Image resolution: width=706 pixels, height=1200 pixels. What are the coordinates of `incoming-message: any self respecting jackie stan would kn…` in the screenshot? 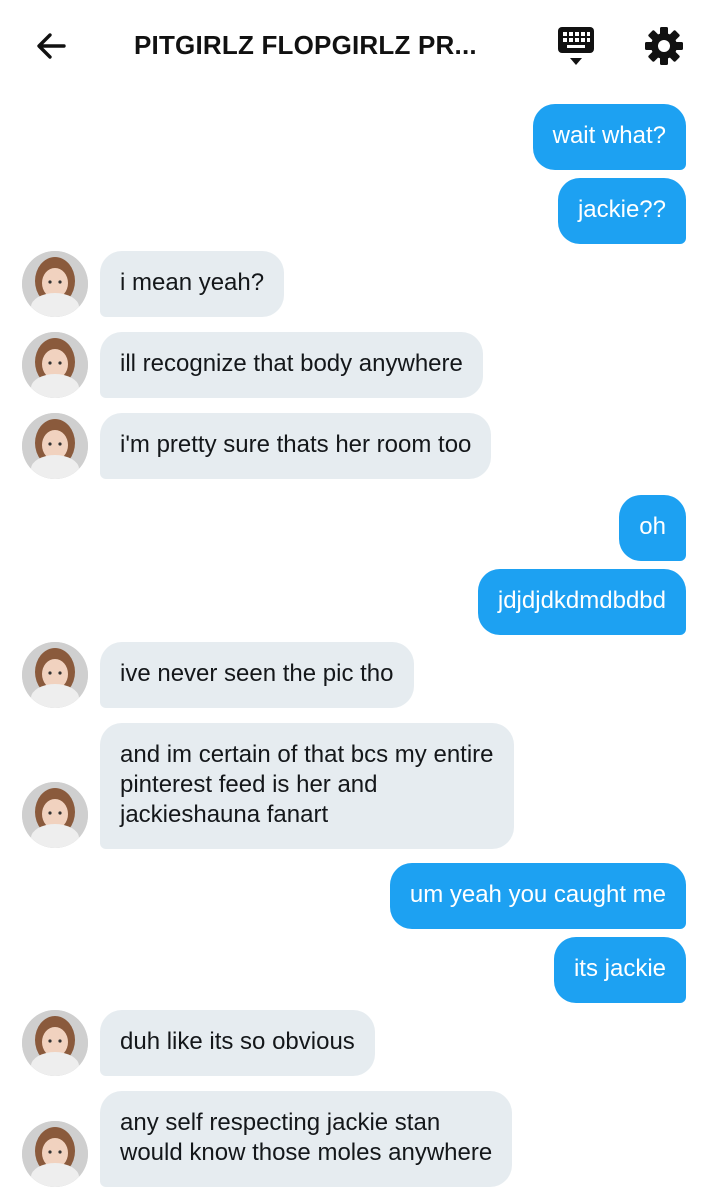 It's located at (306, 1139).